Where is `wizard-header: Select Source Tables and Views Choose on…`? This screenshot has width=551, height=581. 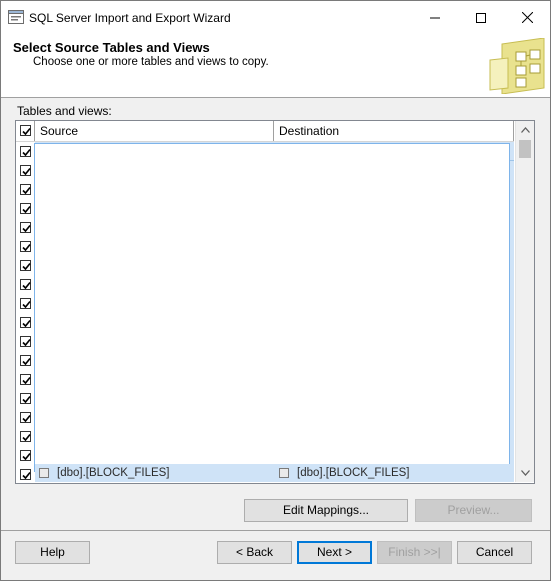 wizard-header: Select Source Tables and Views Choose on… is located at coordinates (275, 66).